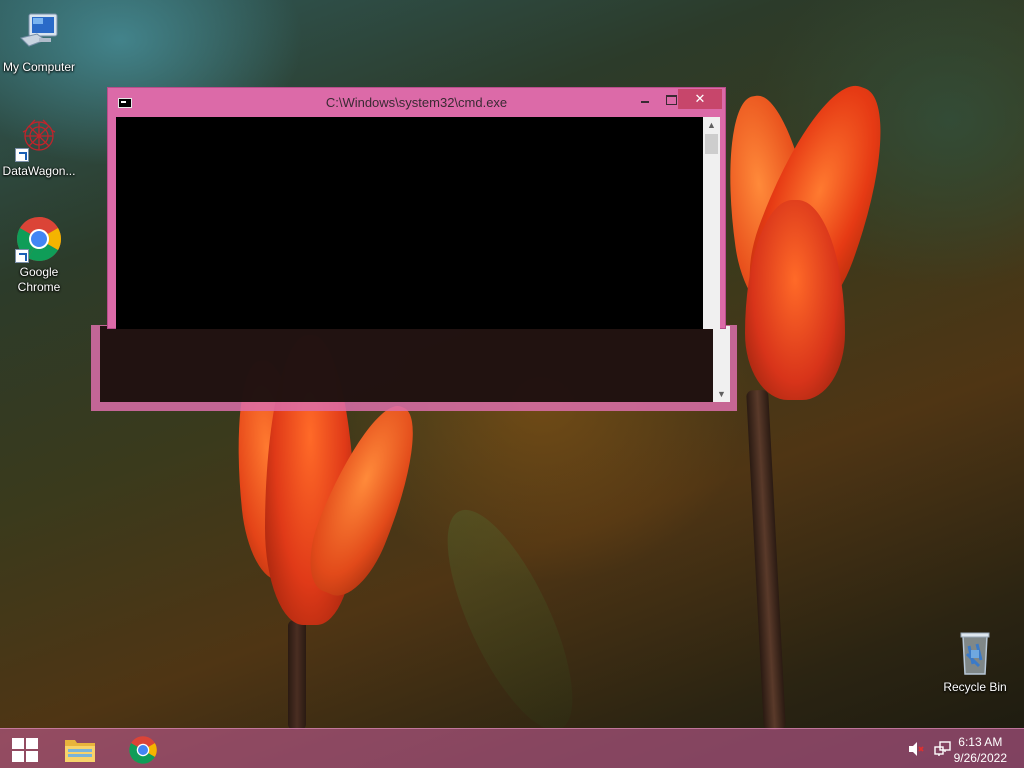  What do you see at coordinates (721, 364) in the screenshot?
I see `vertical-scrollbar-lower: ▼` at bounding box center [721, 364].